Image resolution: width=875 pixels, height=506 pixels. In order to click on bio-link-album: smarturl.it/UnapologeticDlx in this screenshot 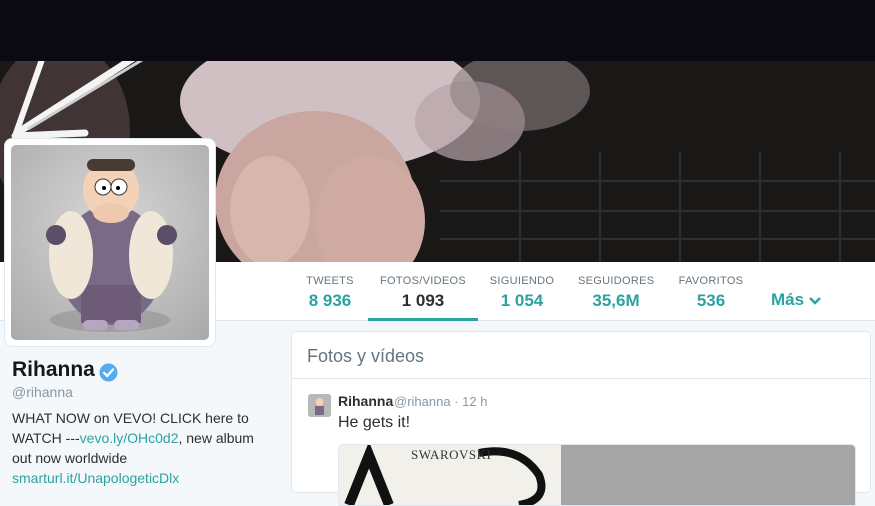, I will do `click(95, 478)`.